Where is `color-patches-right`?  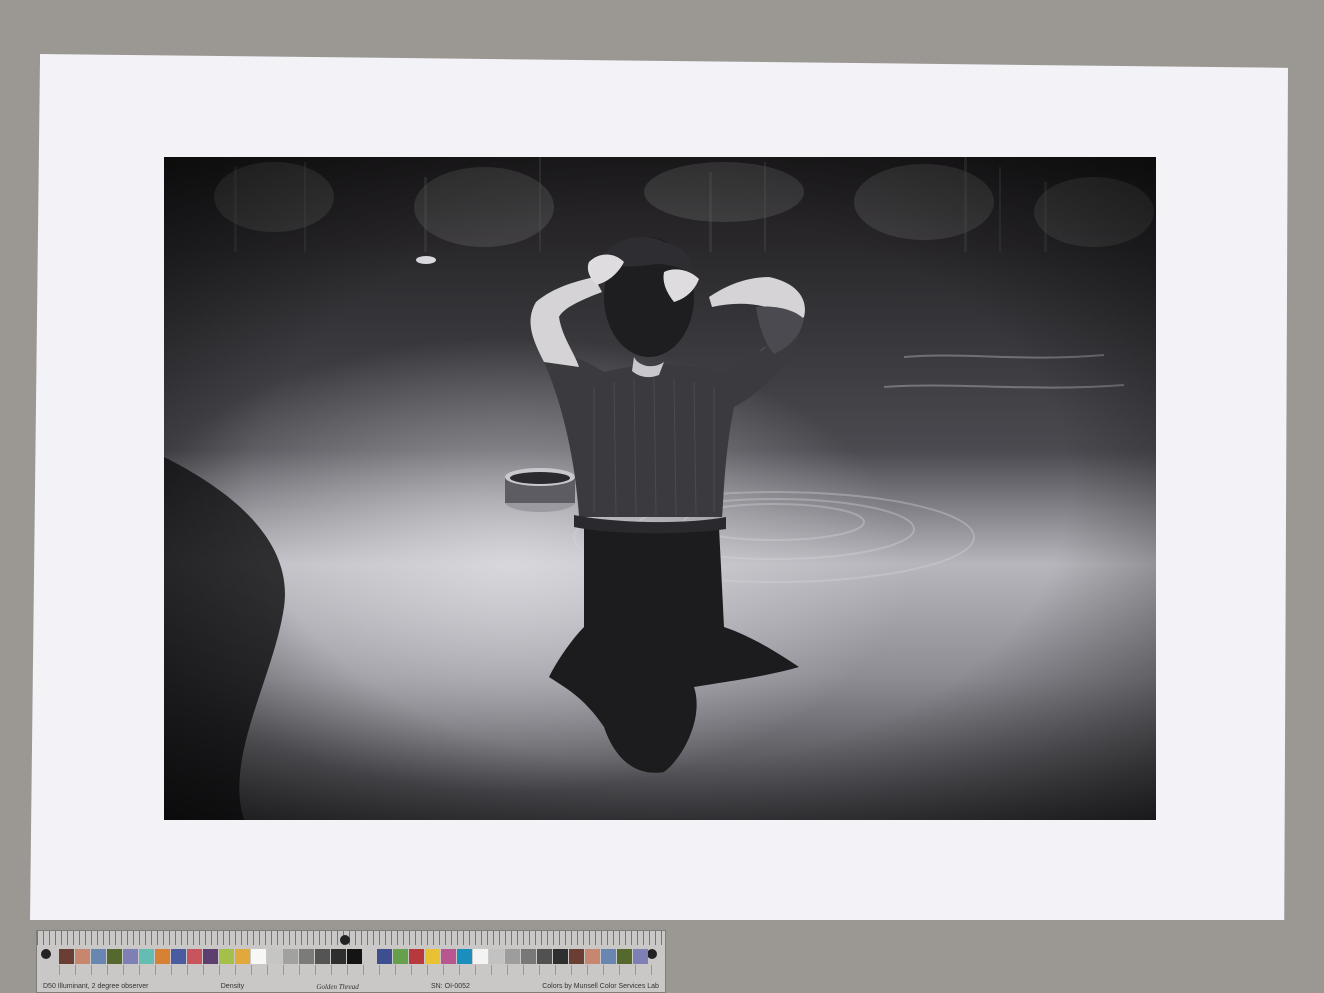
color-patches-right is located at coordinates (512, 956).